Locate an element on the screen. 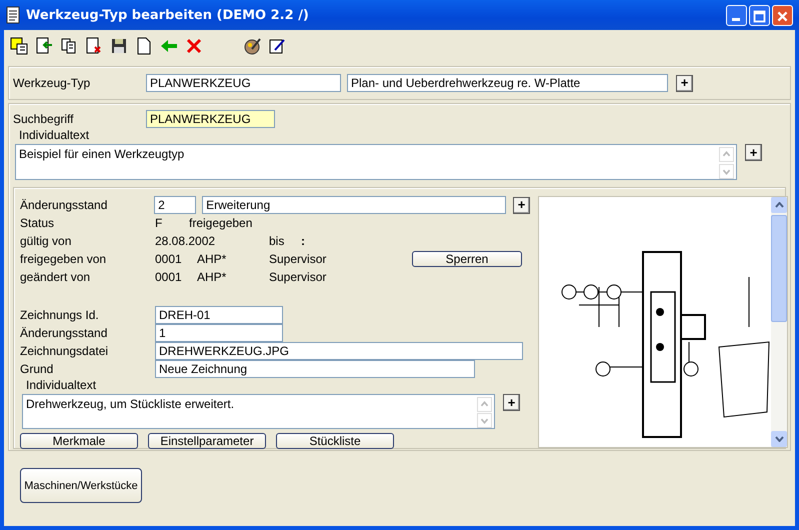  field-label: bis is located at coordinates (277, 241).